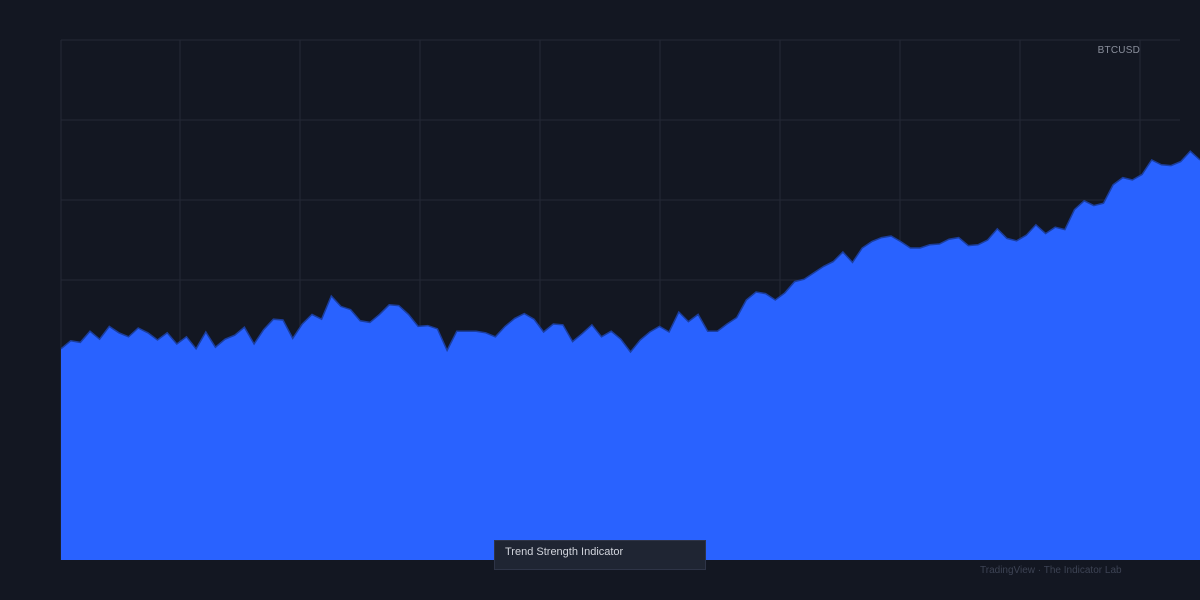  What do you see at coordinates (1051, 570) in the screenshot?
I see `watermark: TradingView · The Indicator Lab` at bounding box center [1051, 570].